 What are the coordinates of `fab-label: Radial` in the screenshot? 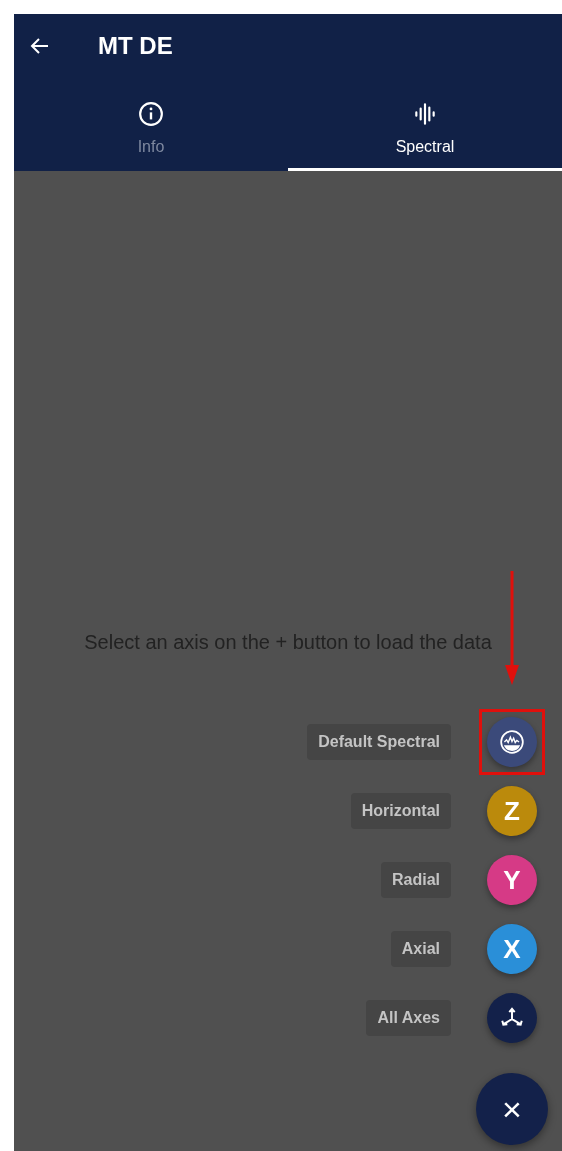 It's located at (416, 880).